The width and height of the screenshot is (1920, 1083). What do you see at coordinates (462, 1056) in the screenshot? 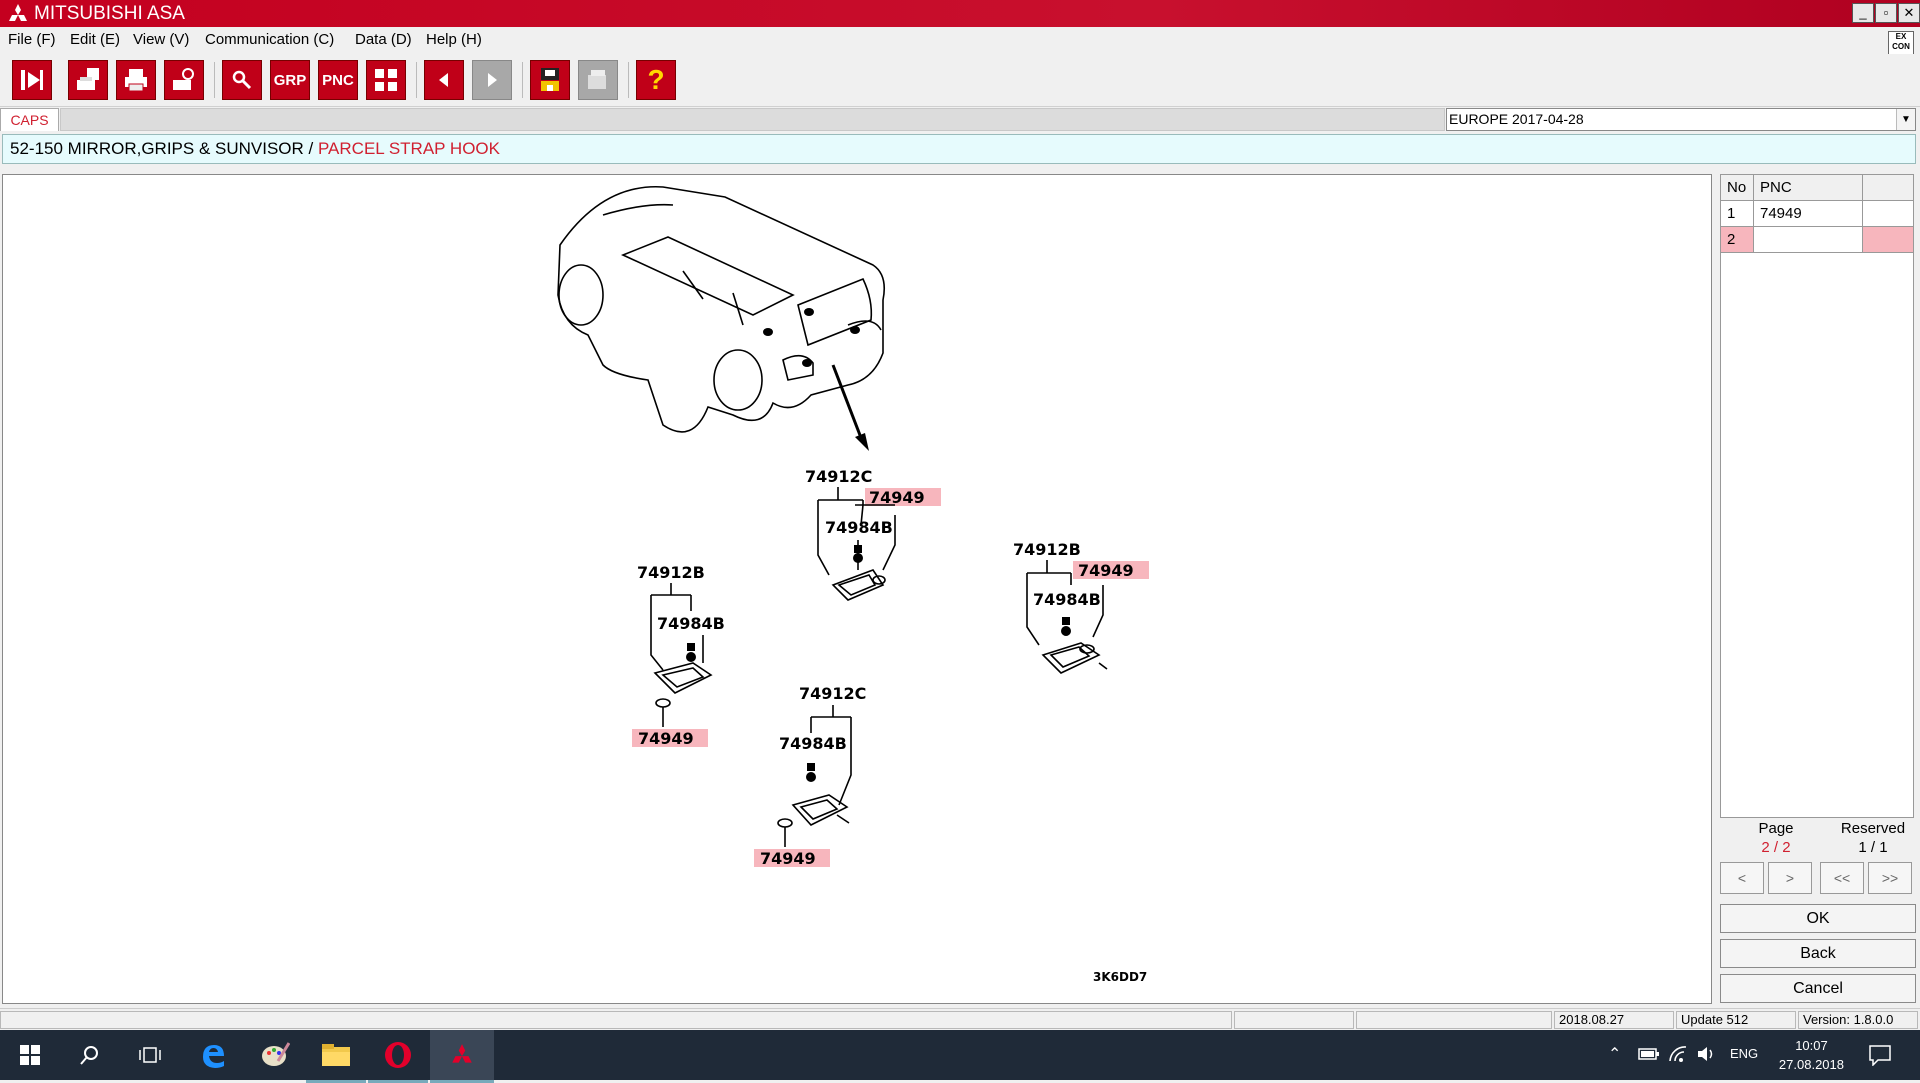
I see `asa-taskbar-button` at bounding box center [462, 1056].